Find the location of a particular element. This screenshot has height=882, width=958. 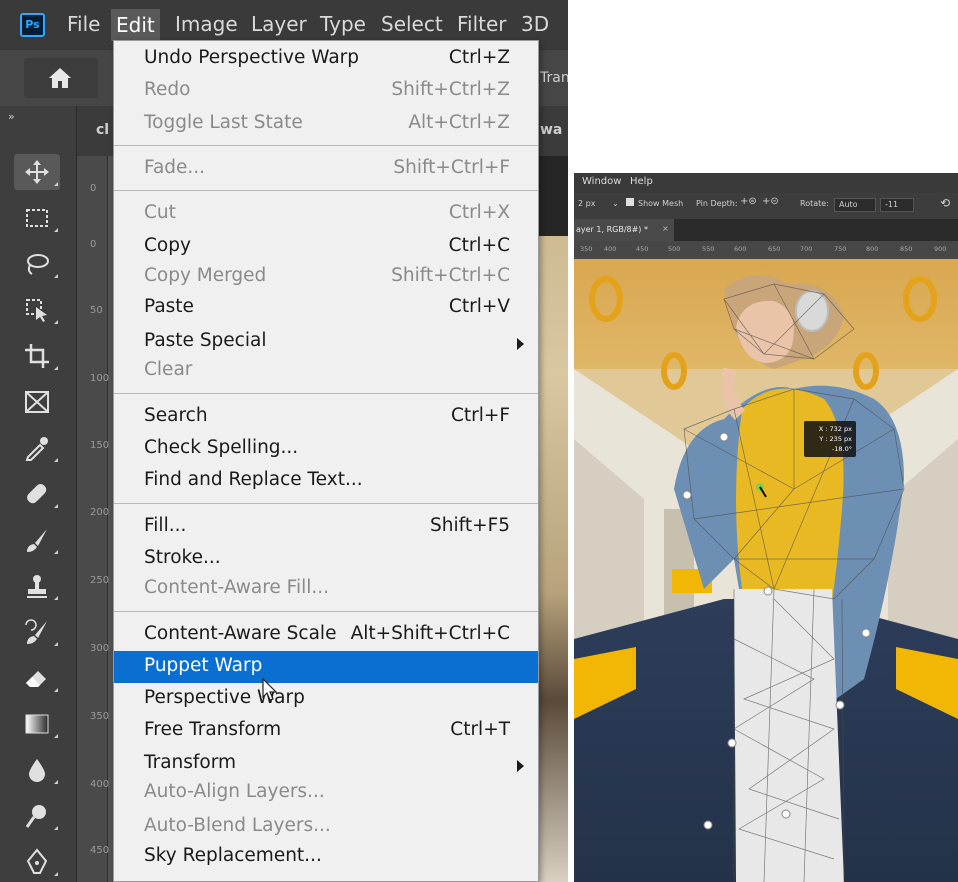

tools-panel: » is located at coordinates (38, 494).